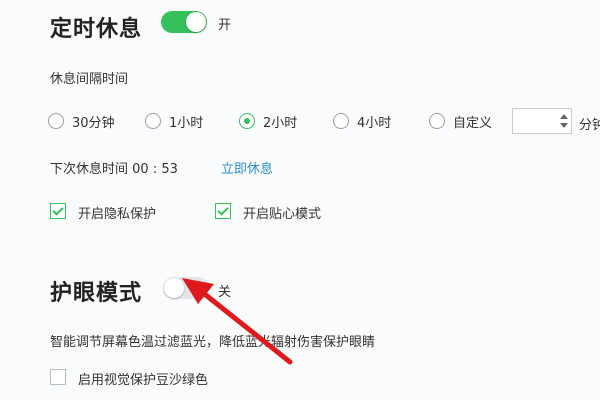 This screenshot has width=600, height=400. I want to click on arrow-shaft, so click(246, 327).